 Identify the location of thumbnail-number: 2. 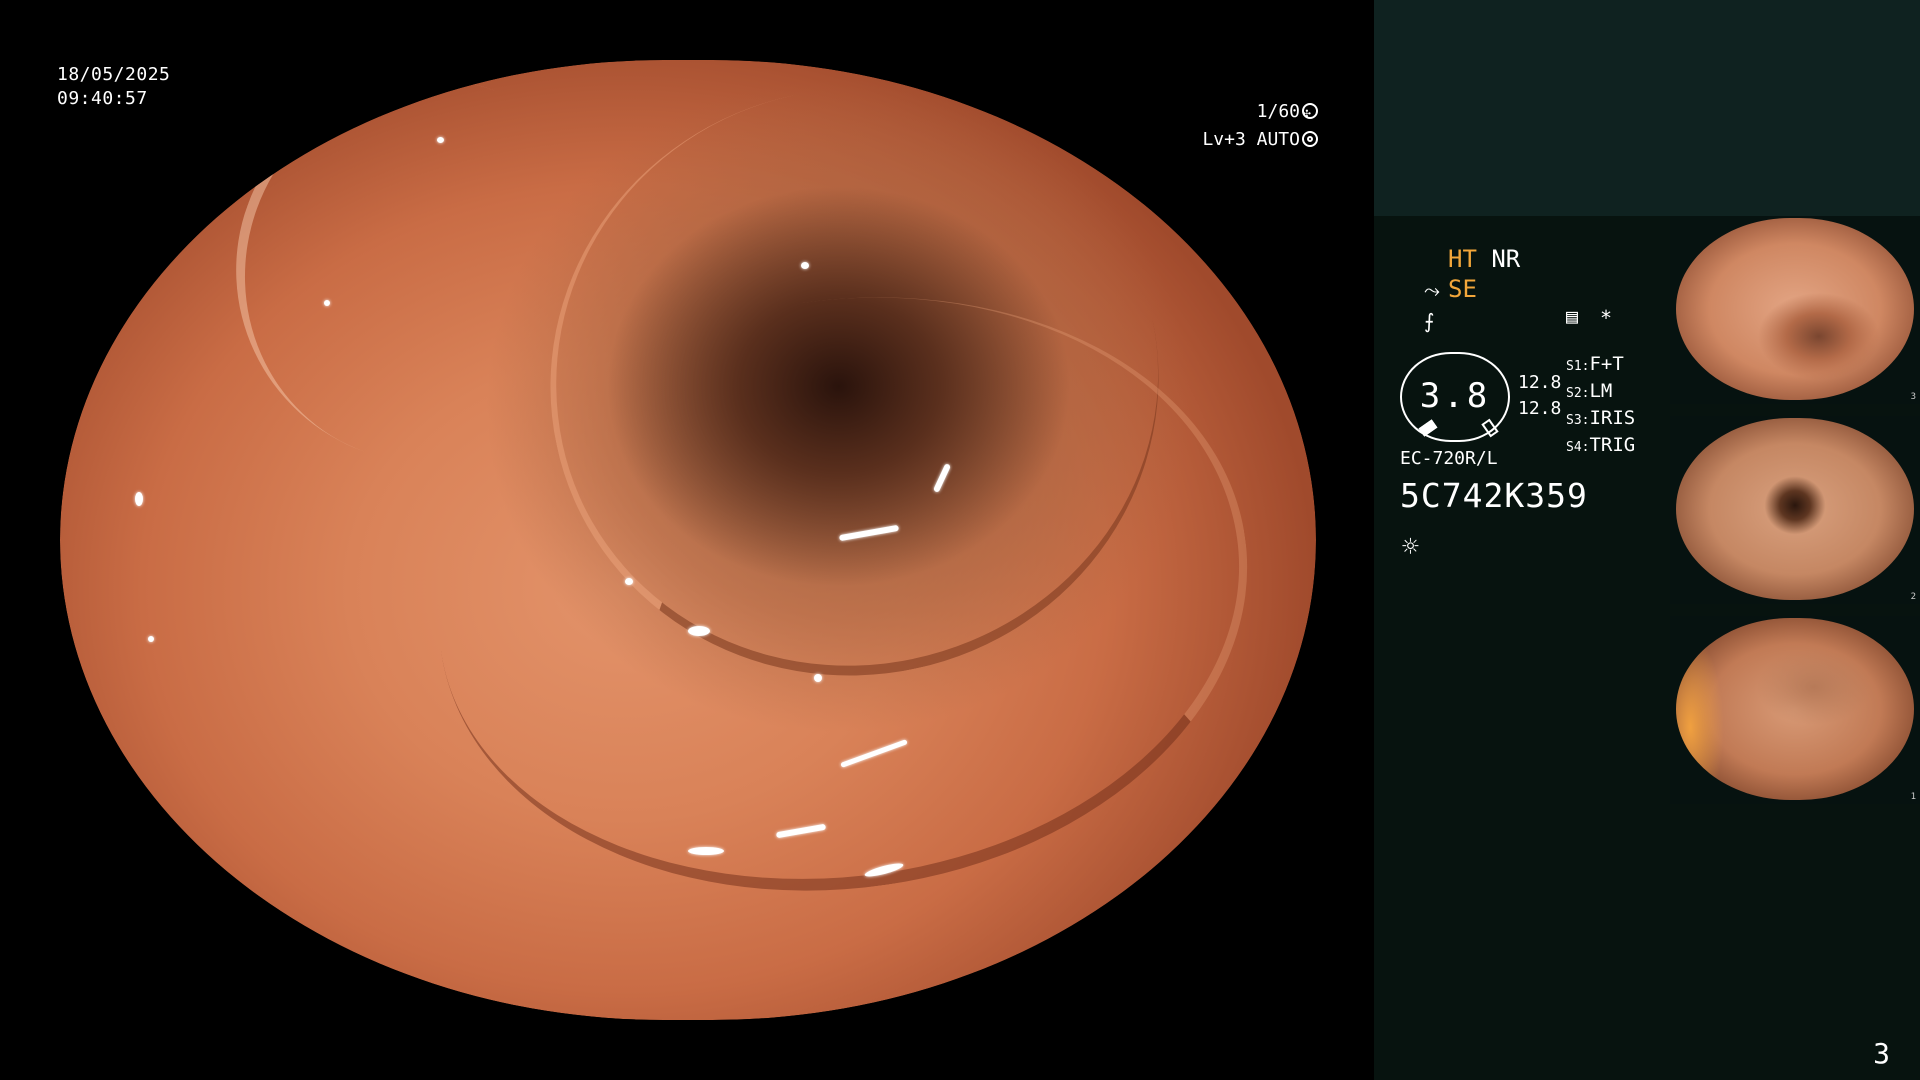
(1913, 597).